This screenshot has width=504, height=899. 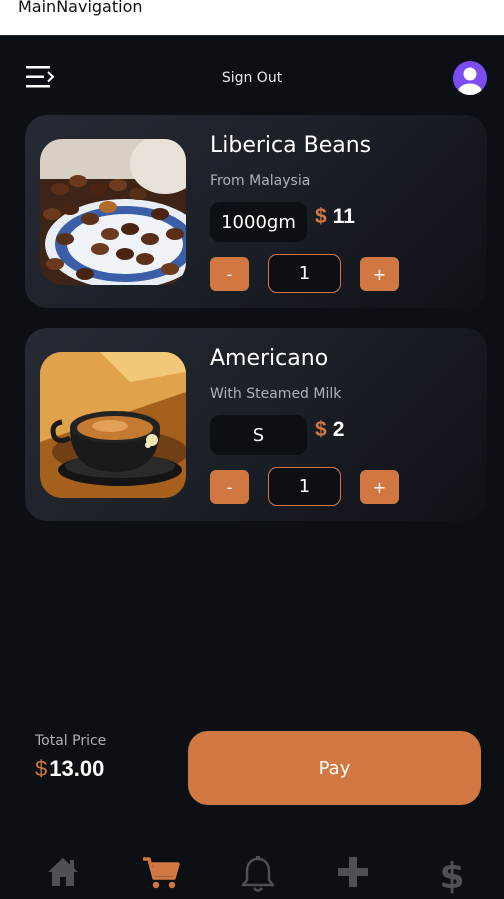 What do you see at coordinates (80, 8) in the screenshot?
I see `window-title: MainNavigation` at bounding box center [80, 8].